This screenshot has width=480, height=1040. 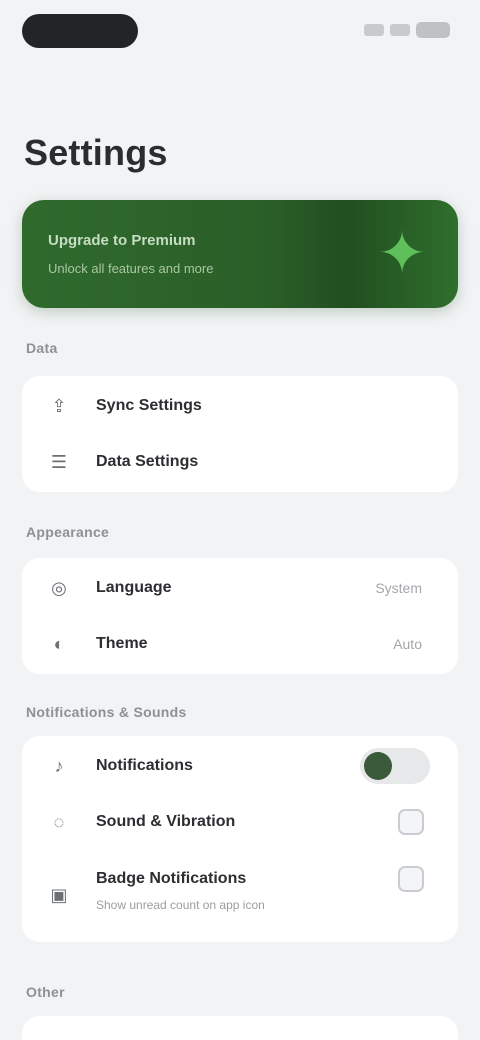 I want to click on row-language: ◎ Language System, so click(x=240, y=588).